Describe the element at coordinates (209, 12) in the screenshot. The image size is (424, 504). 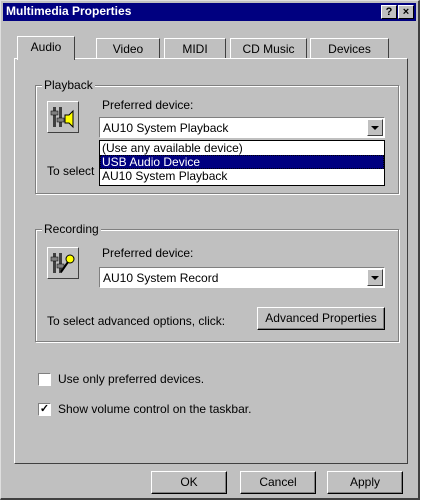
I see `title-bar: Multimedia Properties ? ×` at that location.